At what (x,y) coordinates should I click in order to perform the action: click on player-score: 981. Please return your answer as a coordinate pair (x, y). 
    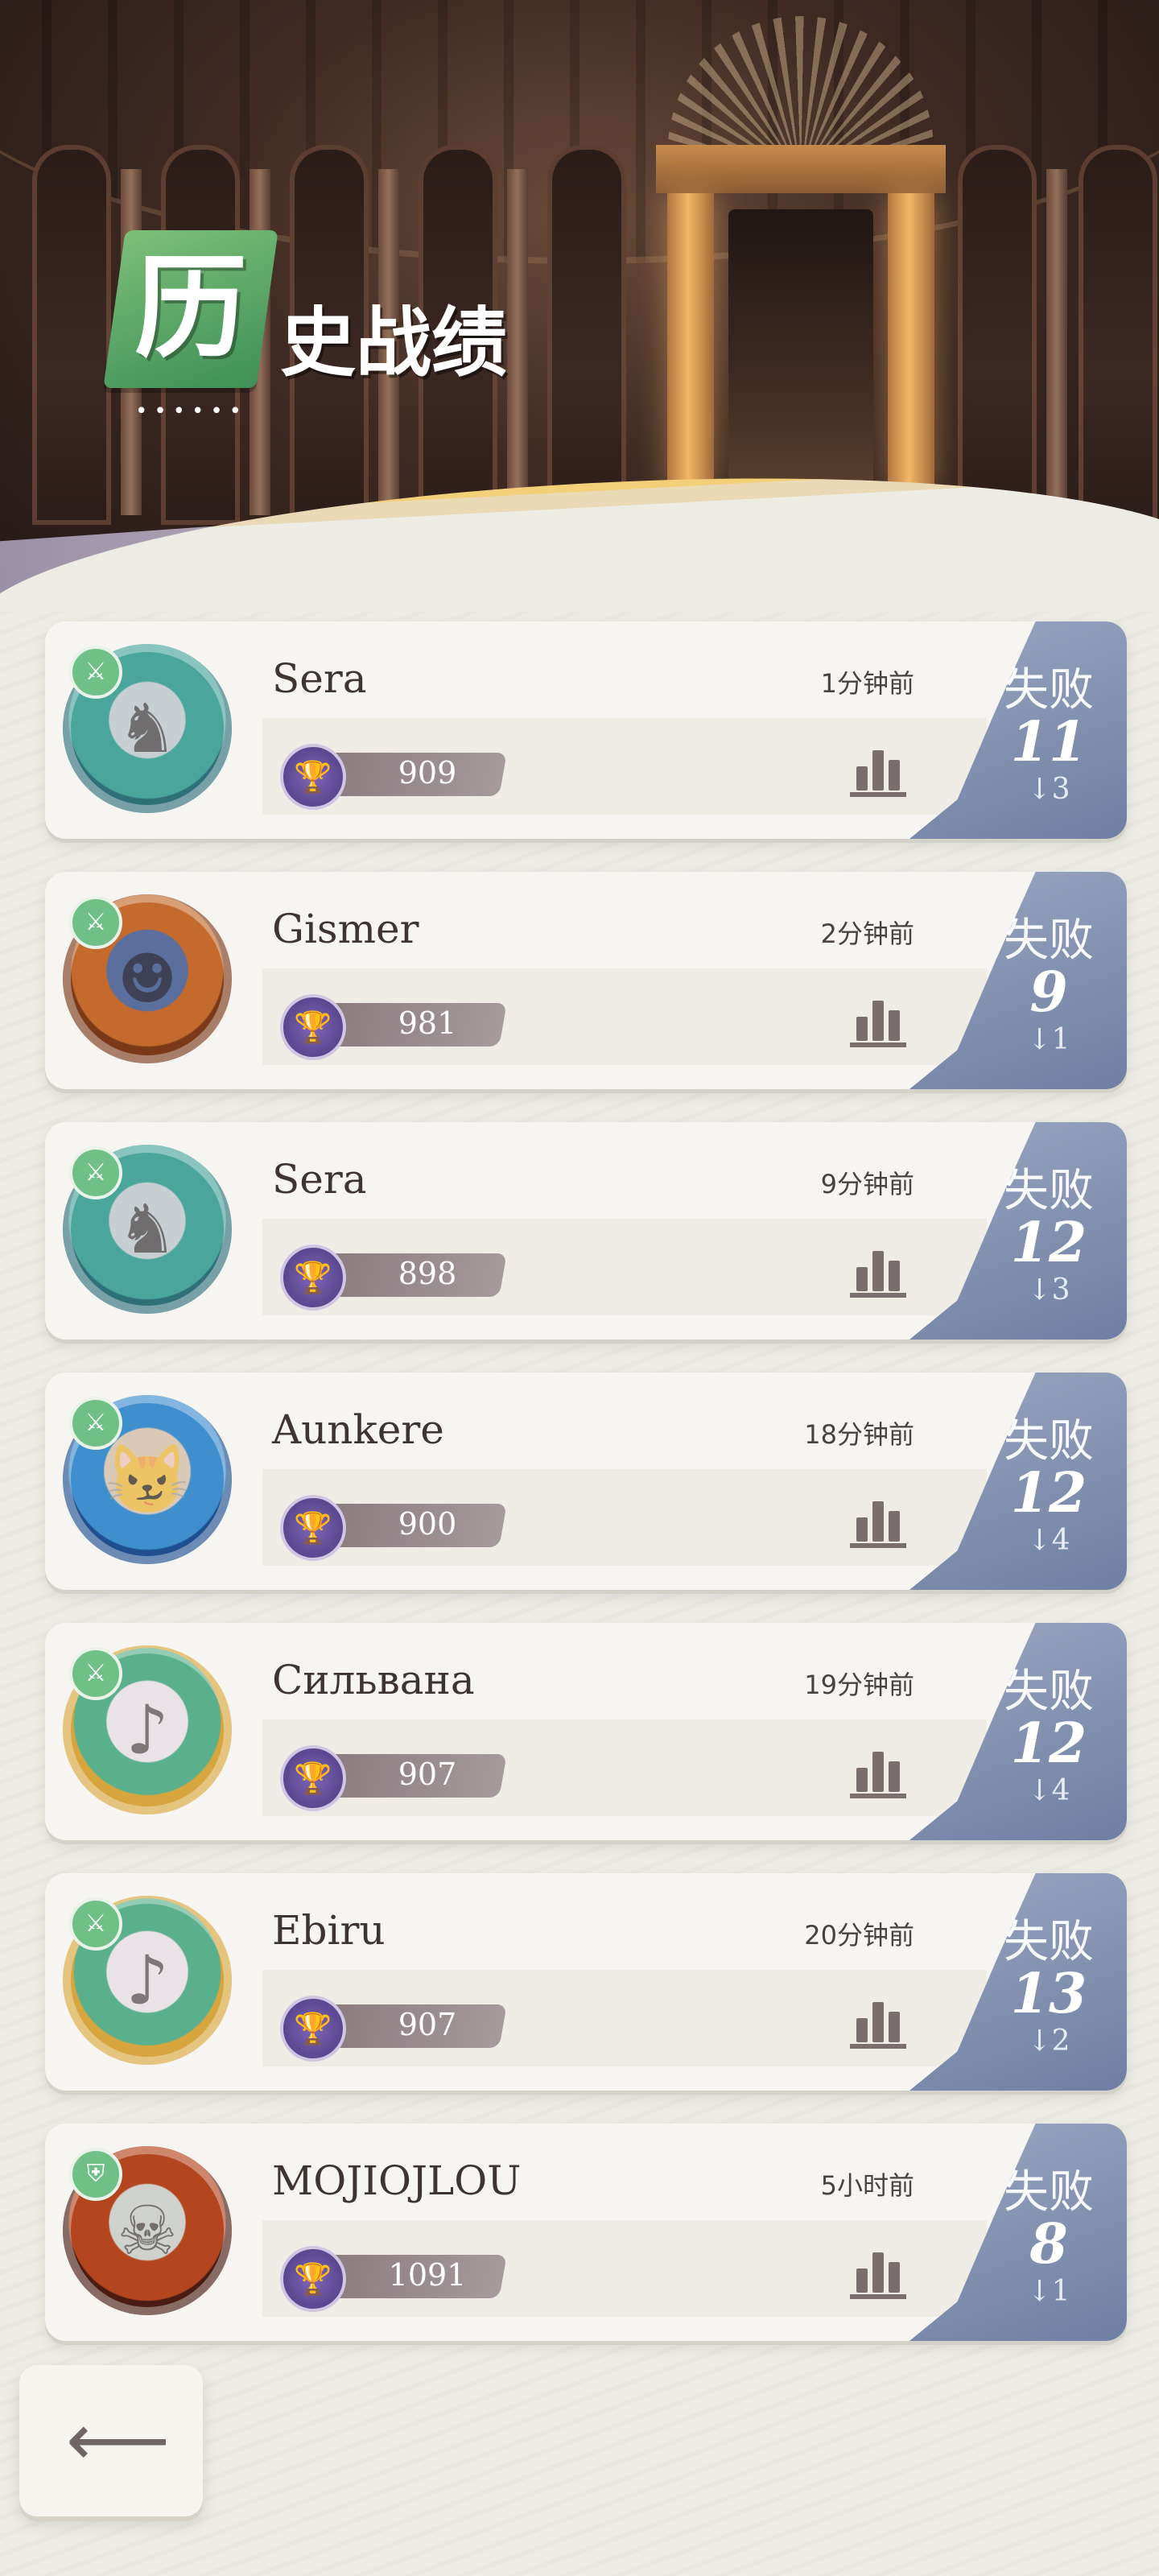
    Looking at the image, I should click on (427, 1023).